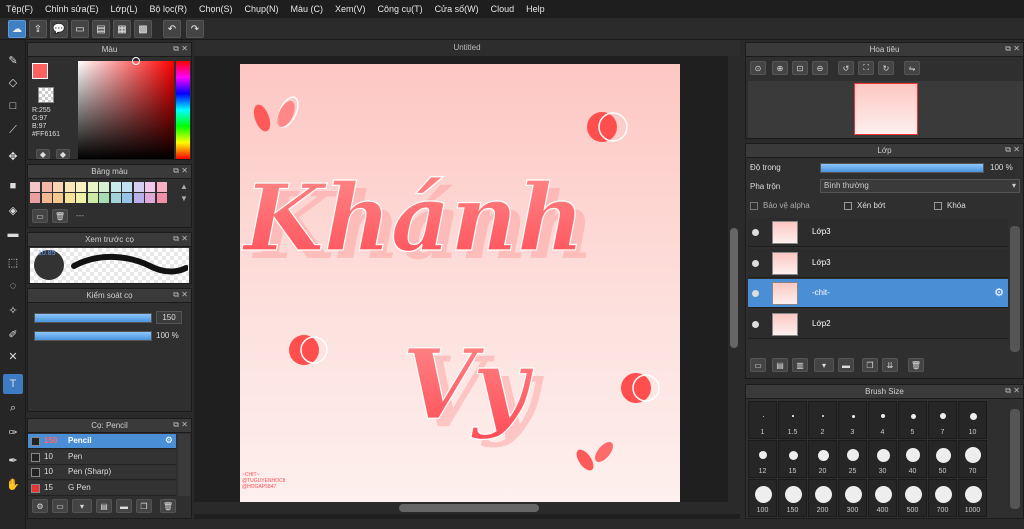 The height and width of the screenshot is (529, 1024). I want to click on gradient-tool-icon: ▬, so click(13, 234).